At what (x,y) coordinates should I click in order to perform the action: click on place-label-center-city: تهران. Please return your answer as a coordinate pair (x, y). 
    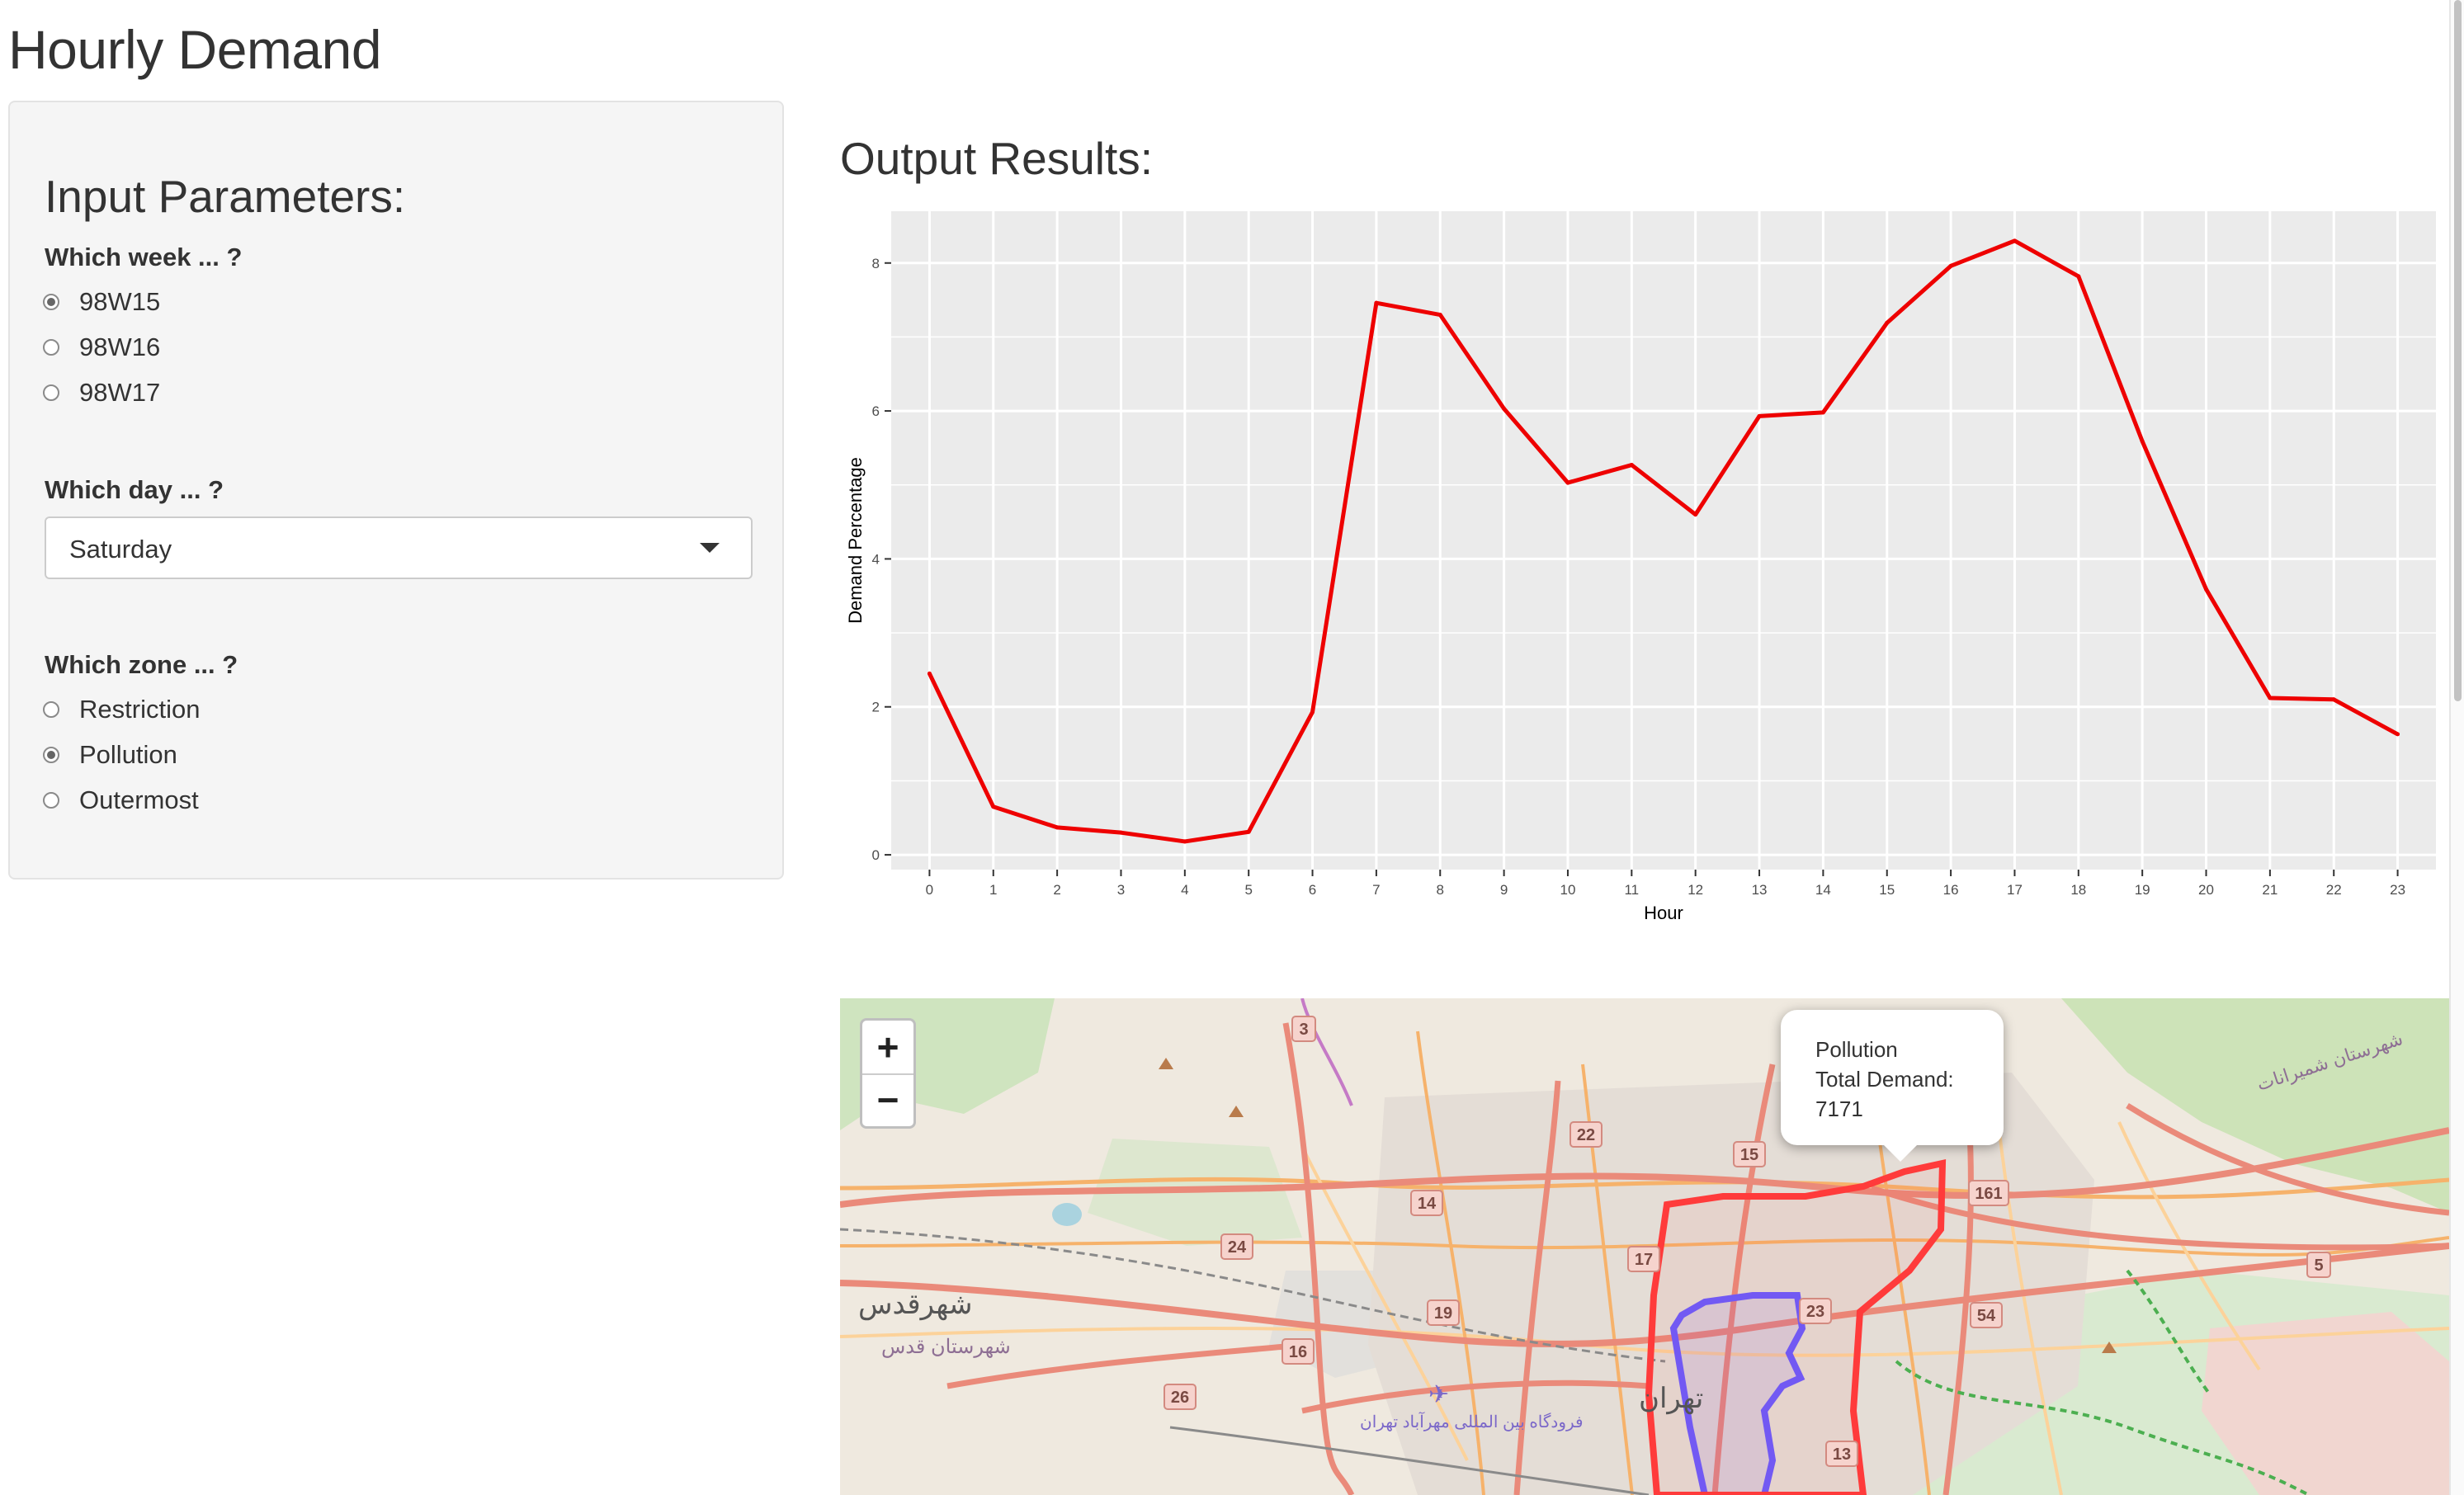
    Looking at the image, I should click on (1671, 1399).